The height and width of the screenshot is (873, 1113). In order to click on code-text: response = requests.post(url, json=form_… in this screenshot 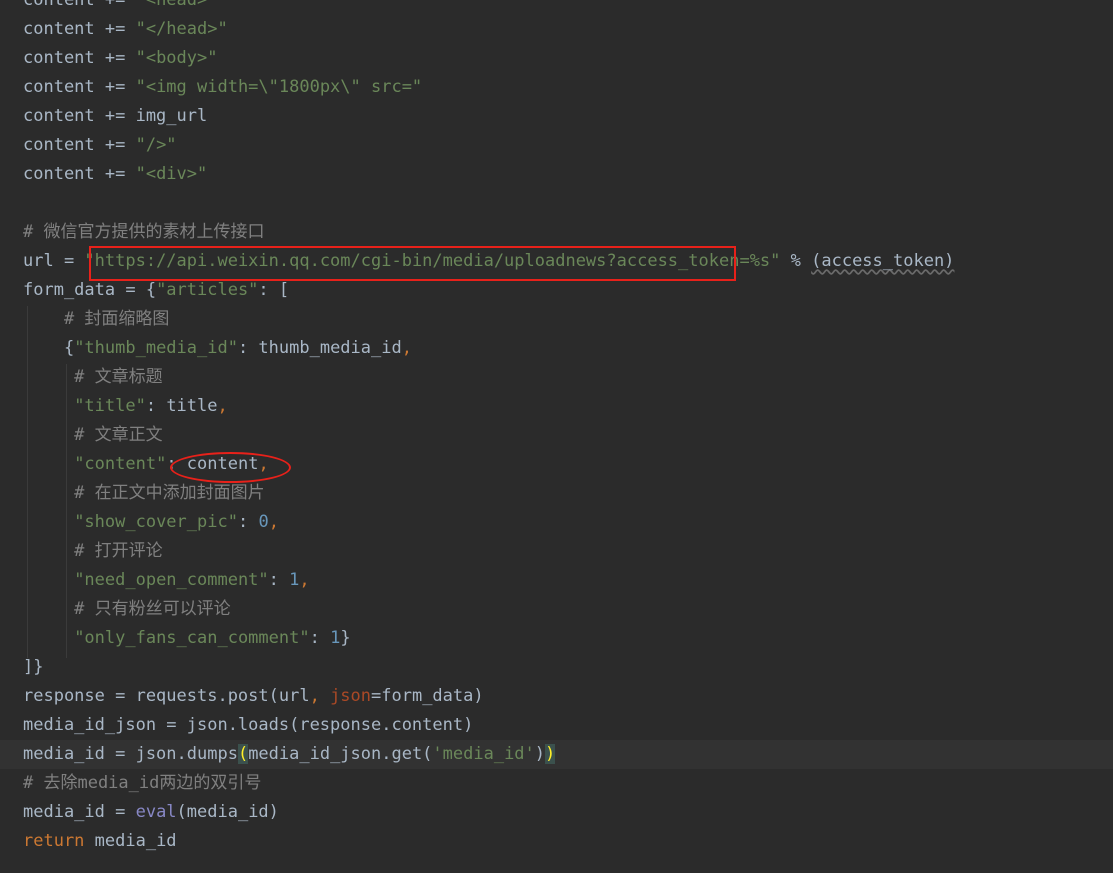, I will do `click(253, 696)`.